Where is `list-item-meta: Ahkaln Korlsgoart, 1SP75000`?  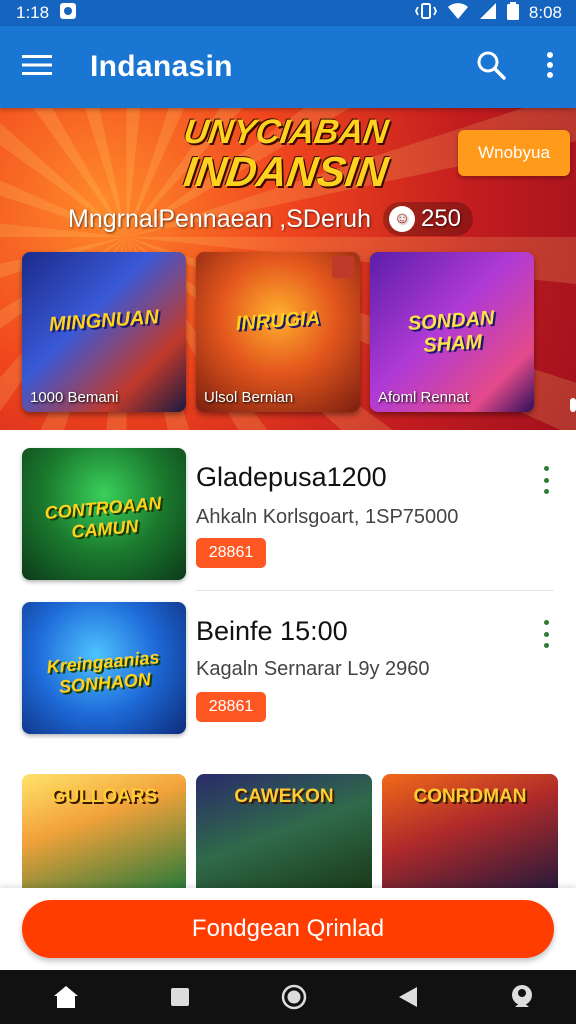 list-item-meta: Ahkaln Korlsgoart, 1SP75000 is located at coordinates (327, 517).